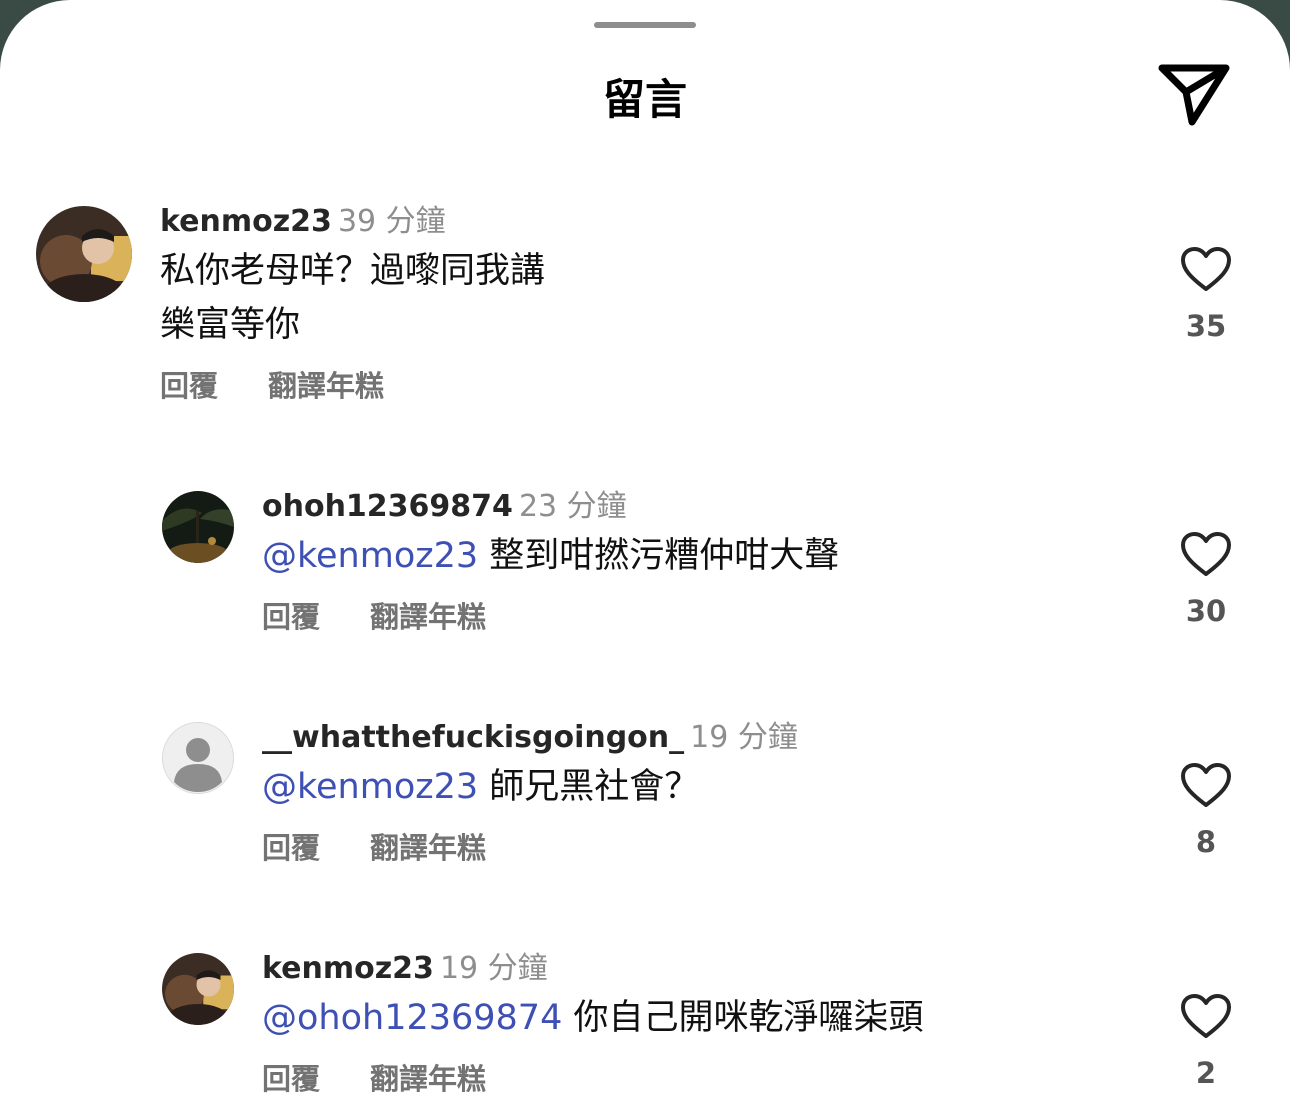 The width and height of the screenshot is (1290, 1118). I want to click on like-button: 2, so click(1206, 1043).